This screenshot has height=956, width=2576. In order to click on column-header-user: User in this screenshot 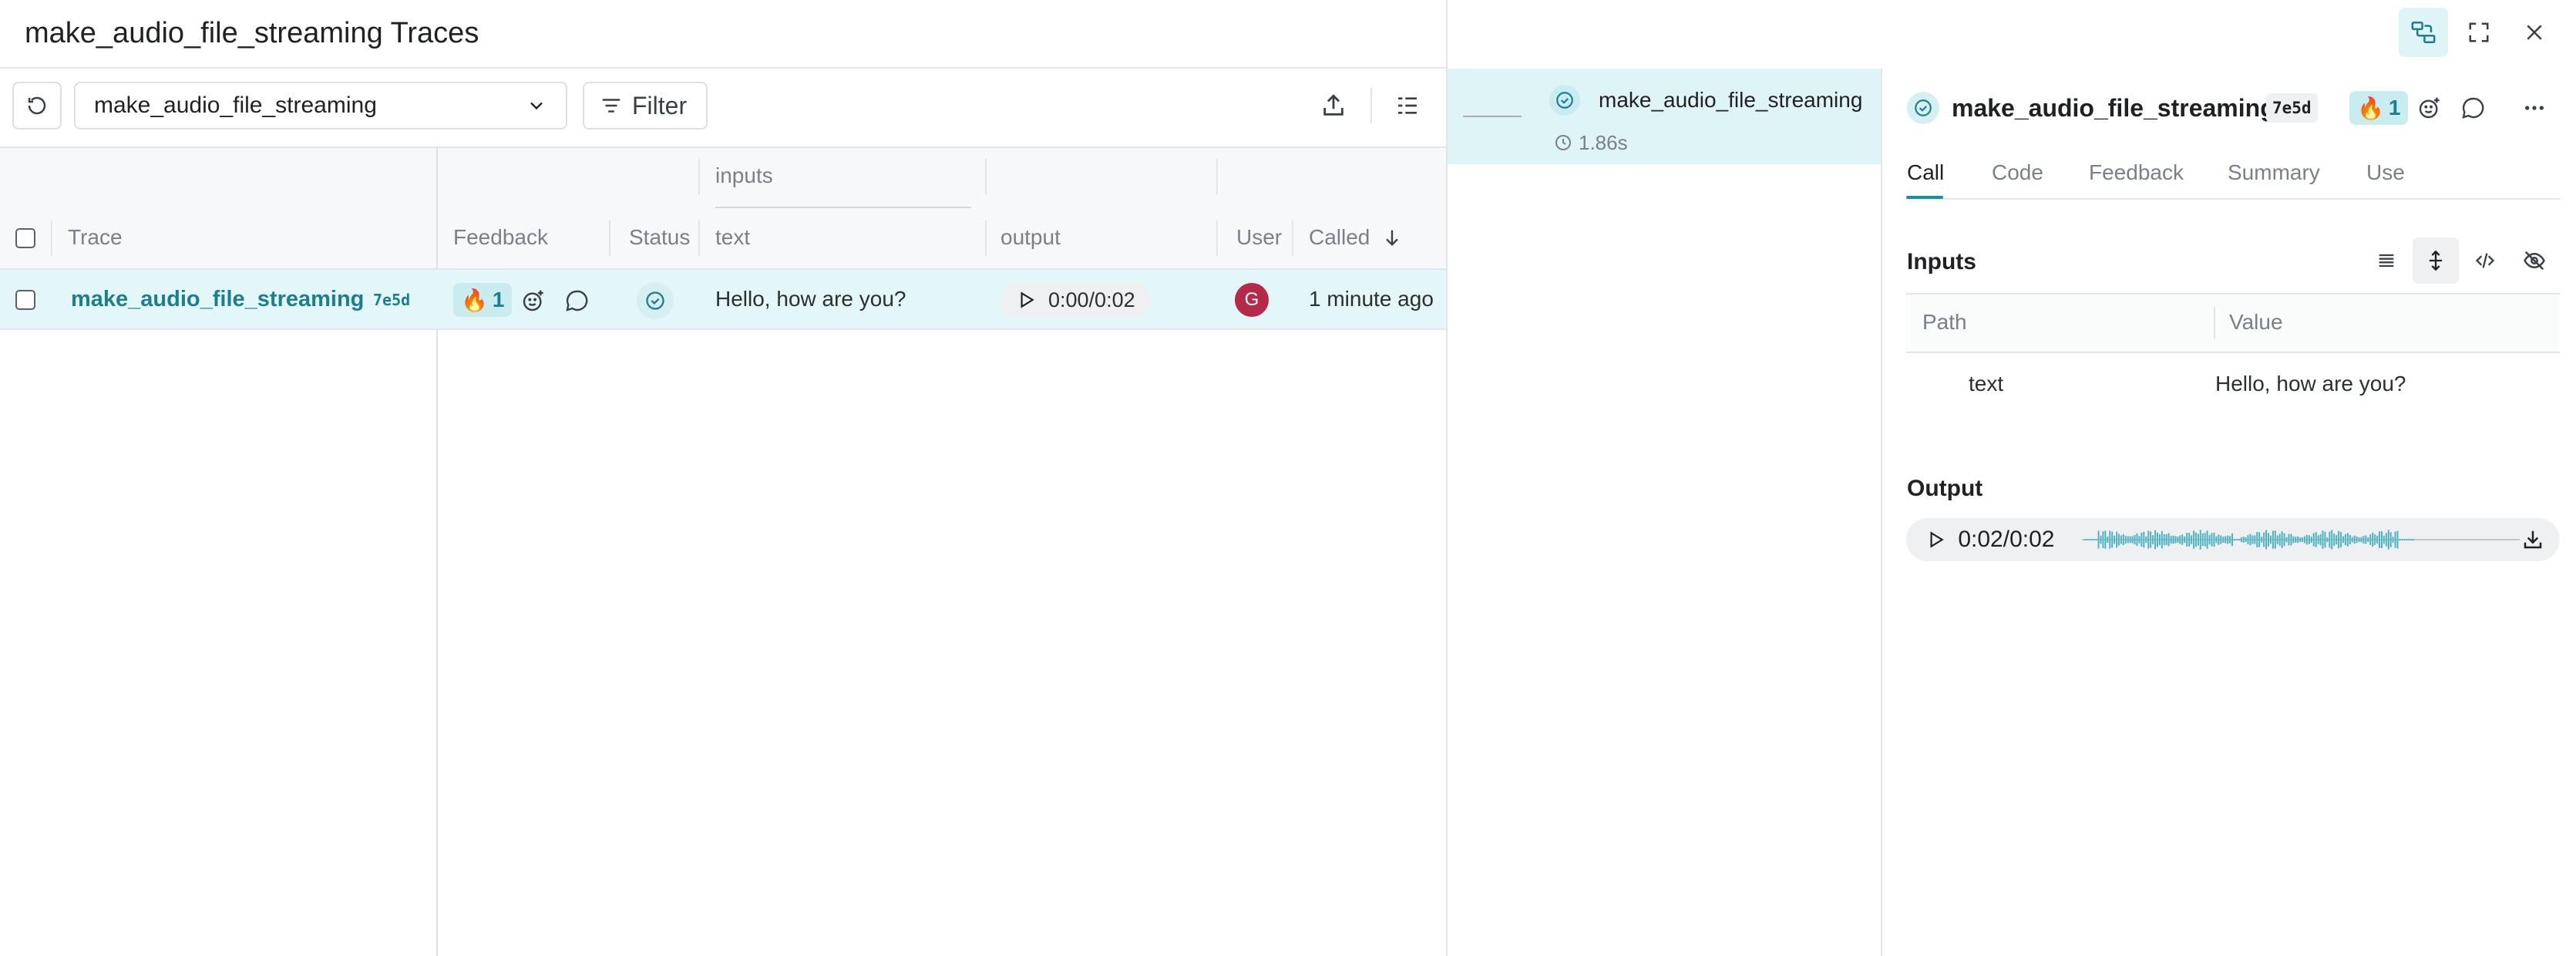, I will do `click(1259, 237)`.